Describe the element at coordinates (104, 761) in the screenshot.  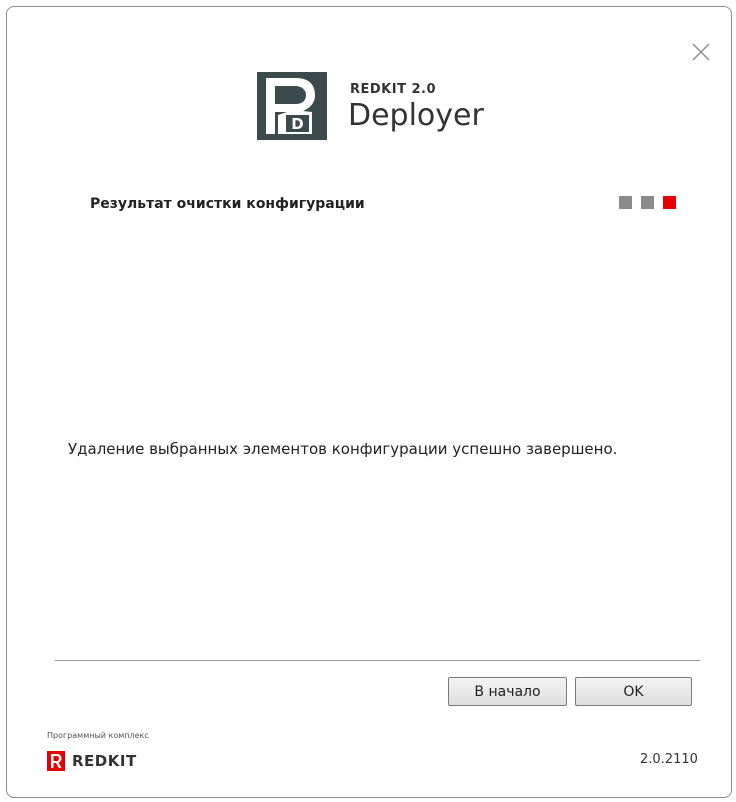
I see `footer-brand: REDKIT` at that location.